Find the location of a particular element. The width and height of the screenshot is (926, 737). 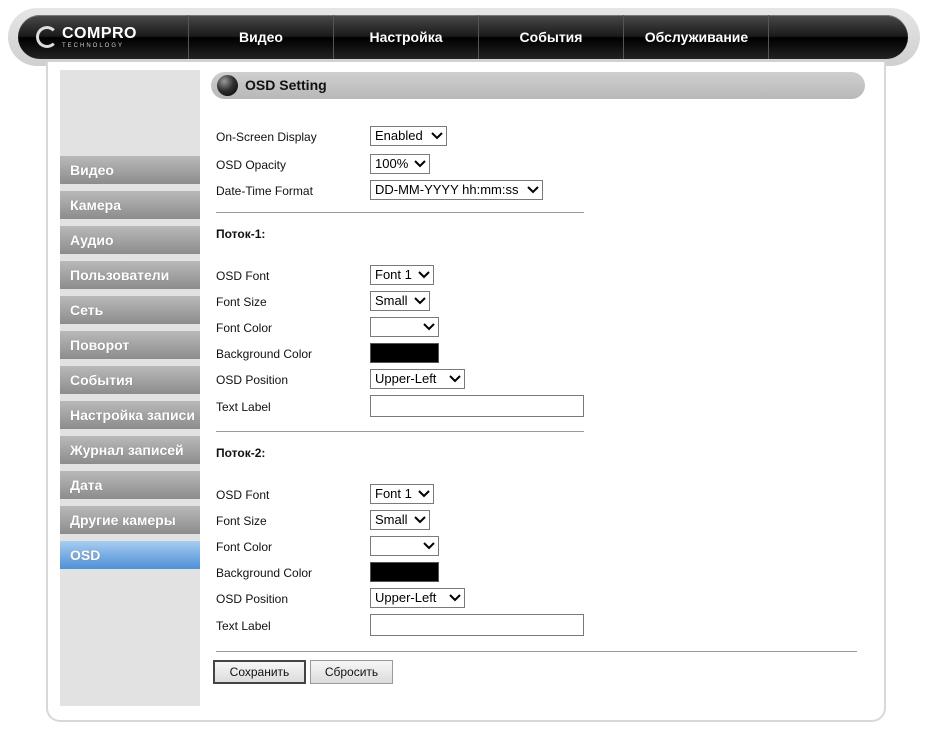

datetime-format-value: DD-MM-YYYY hh:mm:ss is located at coordinates (447, 189).